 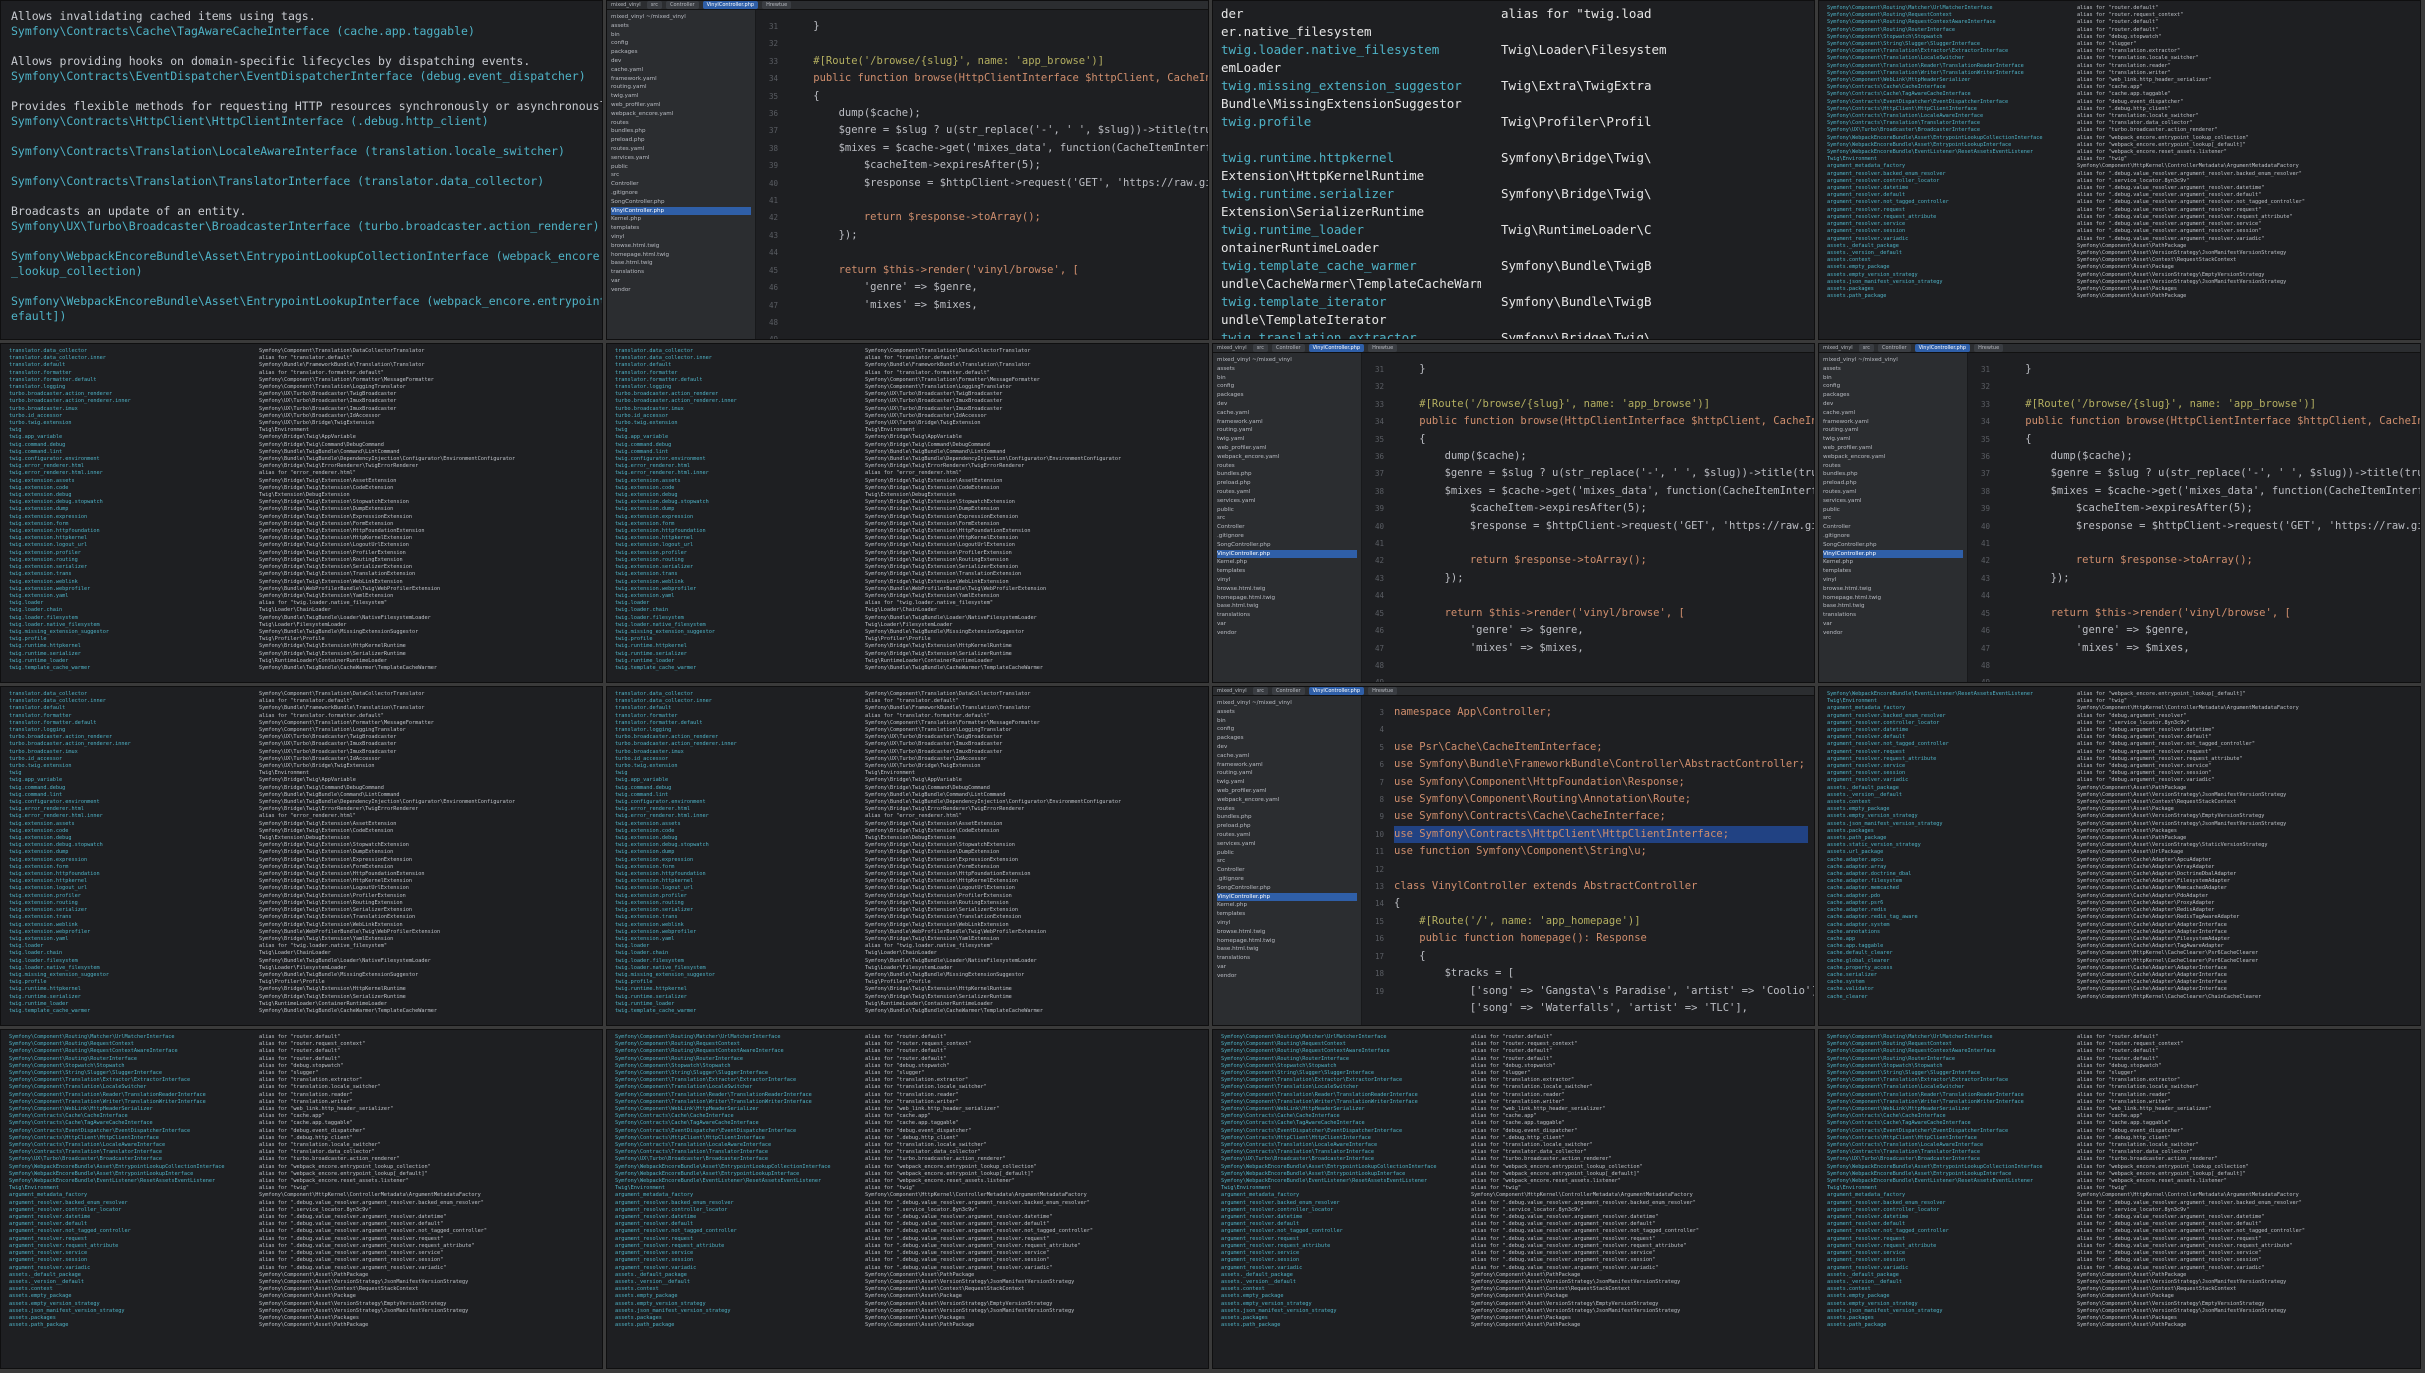 What do you see at coordinates (1893, 483) in the screenshot?
I see `tree-item: preload.php` at bounding box center [1893, 483].